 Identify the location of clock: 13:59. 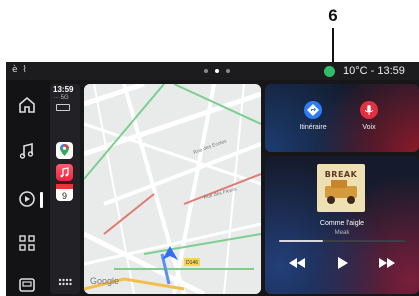
(391, 71).